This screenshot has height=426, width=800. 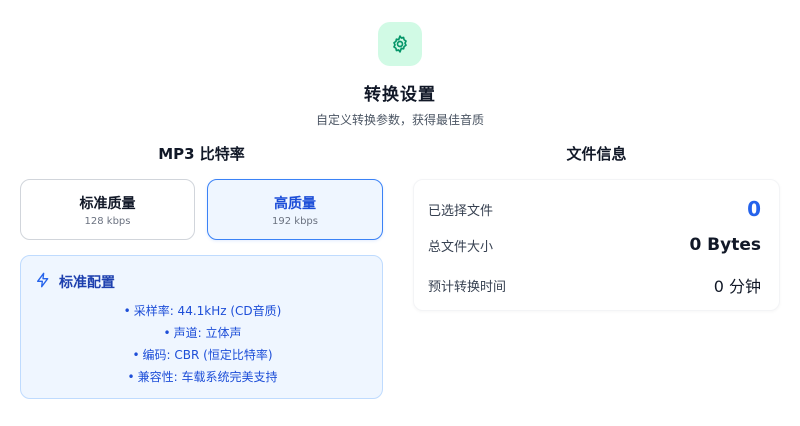 What do you see at coordinates (400, 44) in the screenshot?
I see `gear-icon` at bounding box center [400, 44].